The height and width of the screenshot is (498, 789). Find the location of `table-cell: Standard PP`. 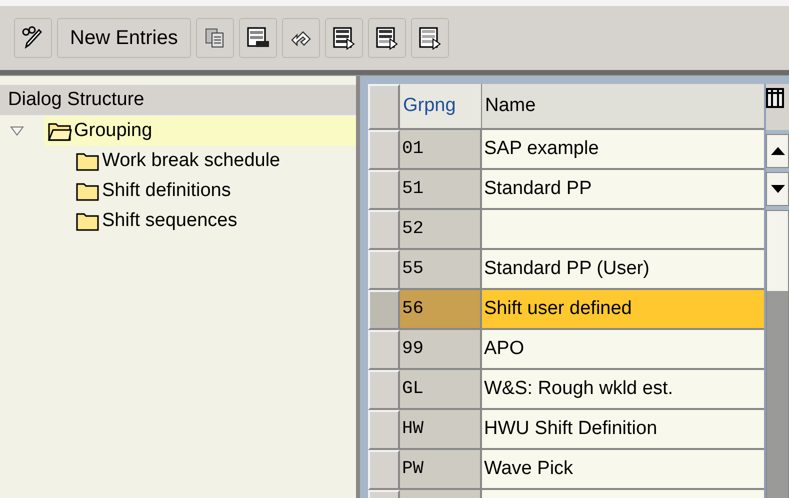

table-cell: Standard PP is located at coordinates (623, 190).